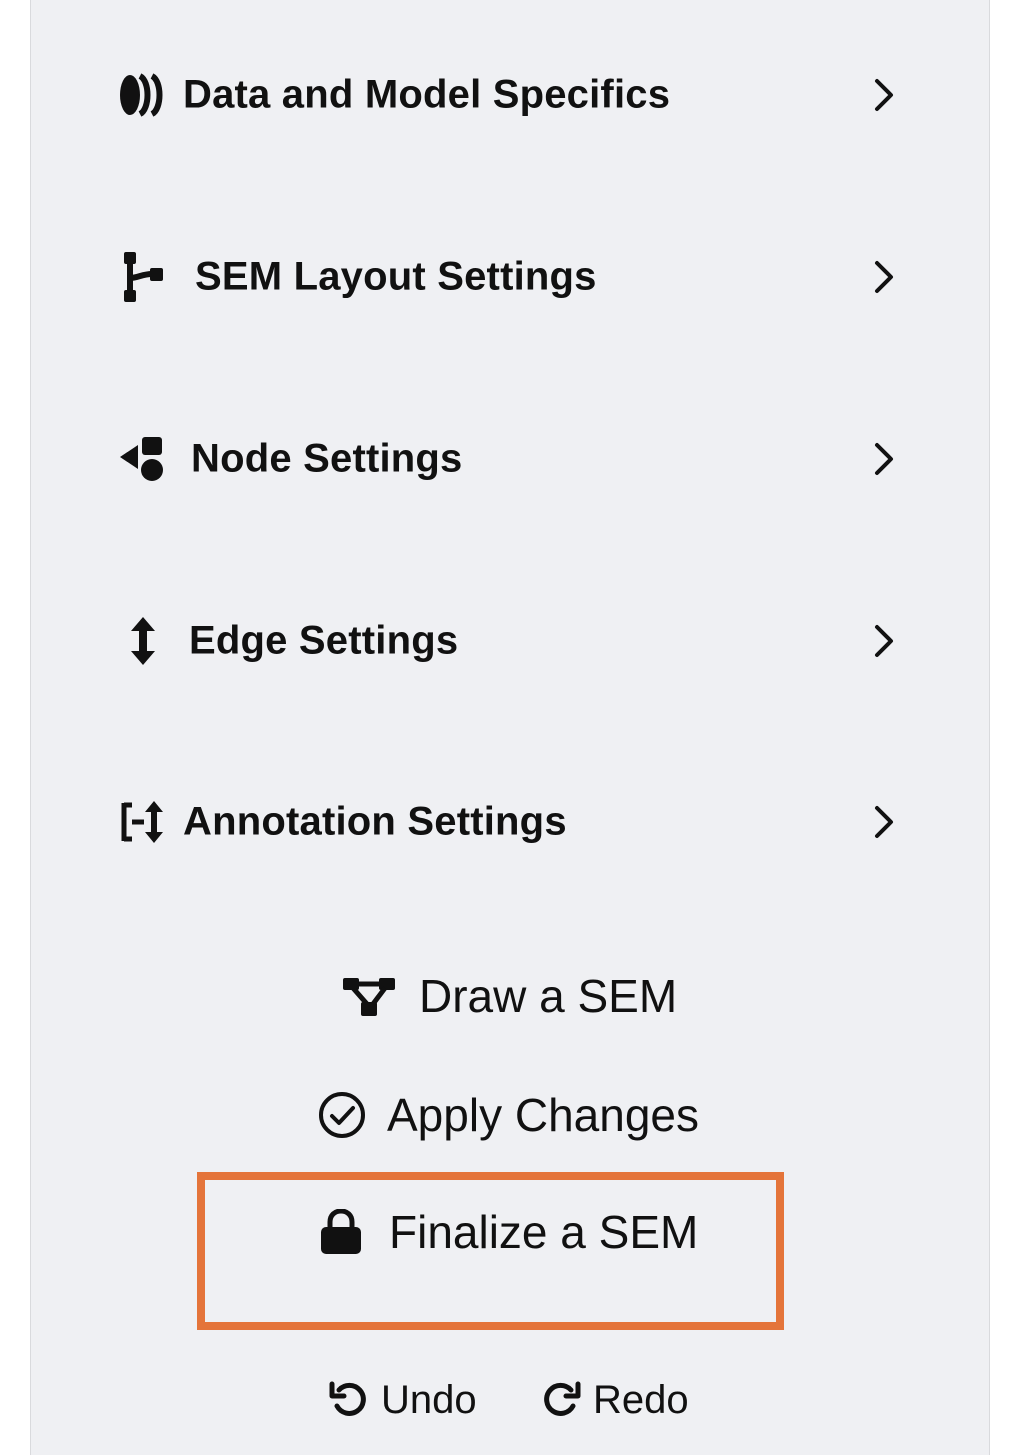 This screenshot has height=1455, width=1014. I want to click on shapes-icon, so click(143, 459).